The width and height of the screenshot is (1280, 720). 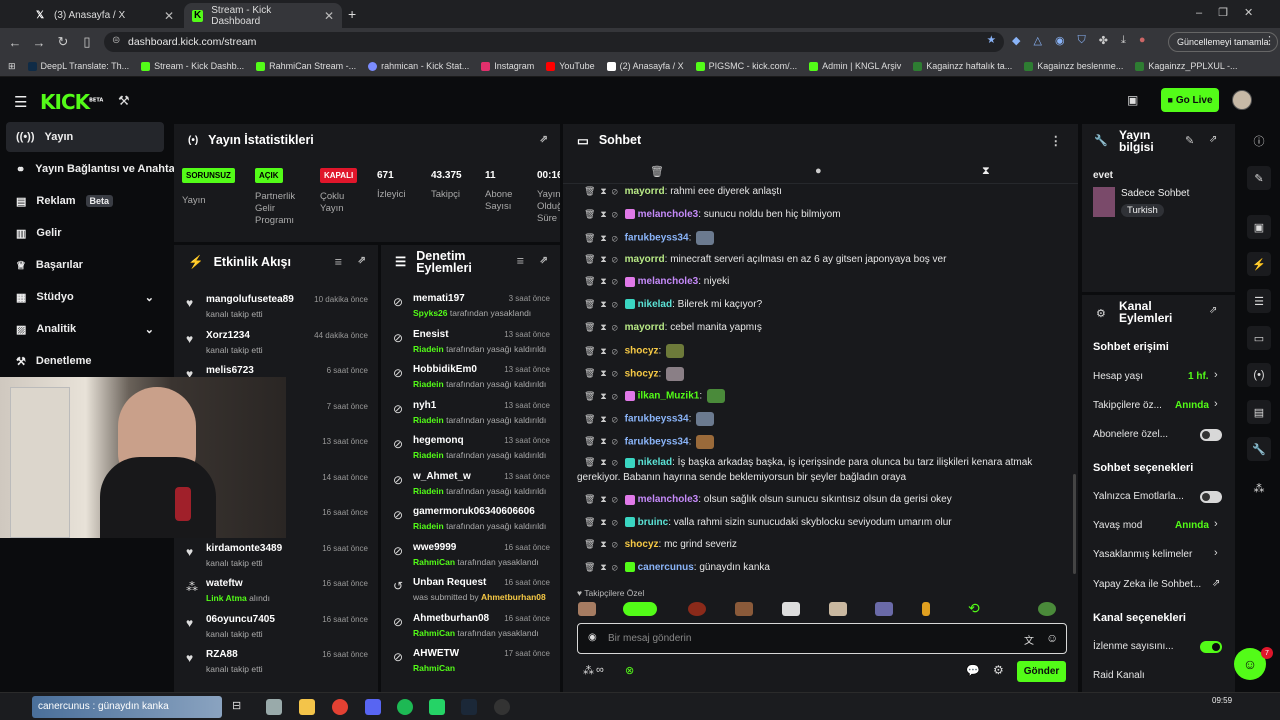 I want to click on username: Ahmetburhan08, so click(x=451, y=618).